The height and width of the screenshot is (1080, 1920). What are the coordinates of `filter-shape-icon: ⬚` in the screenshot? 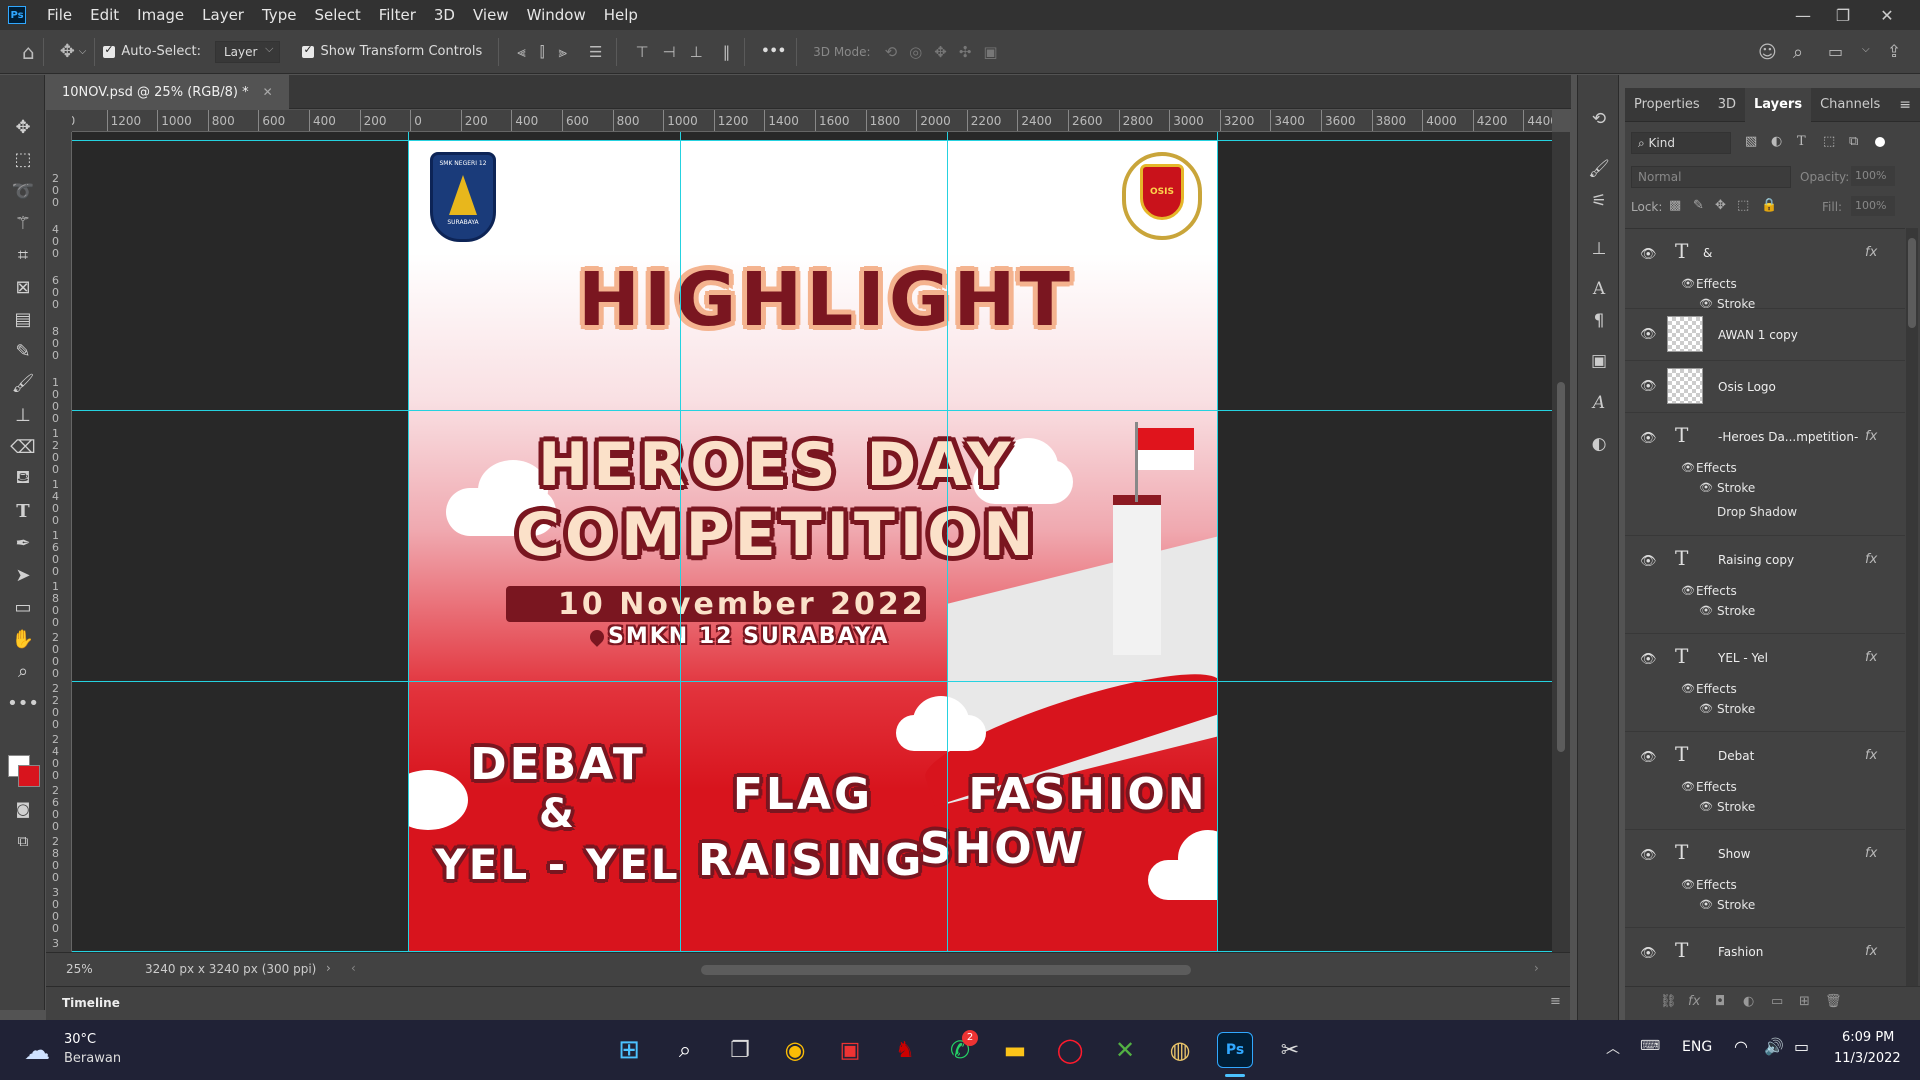 It's located at (1829, 141).